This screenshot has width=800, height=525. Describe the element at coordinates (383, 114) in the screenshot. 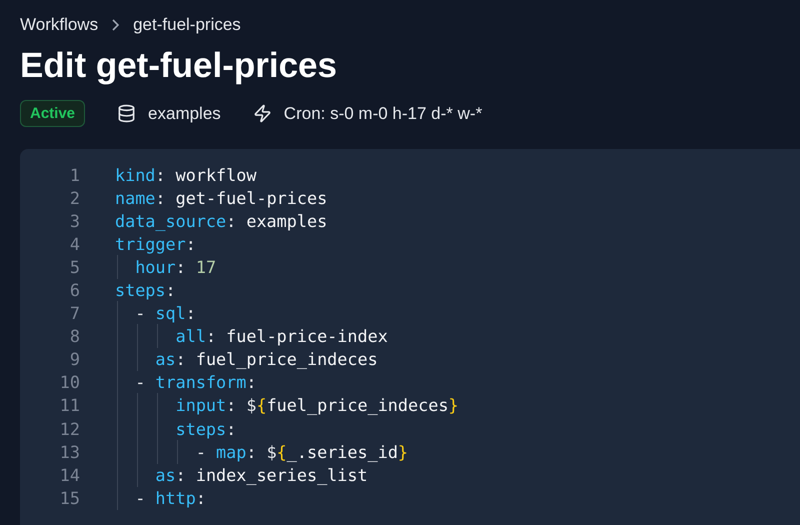

I see `schedule-label: Cron: s-0 m-0 h-17 d-* w-*` at that location.